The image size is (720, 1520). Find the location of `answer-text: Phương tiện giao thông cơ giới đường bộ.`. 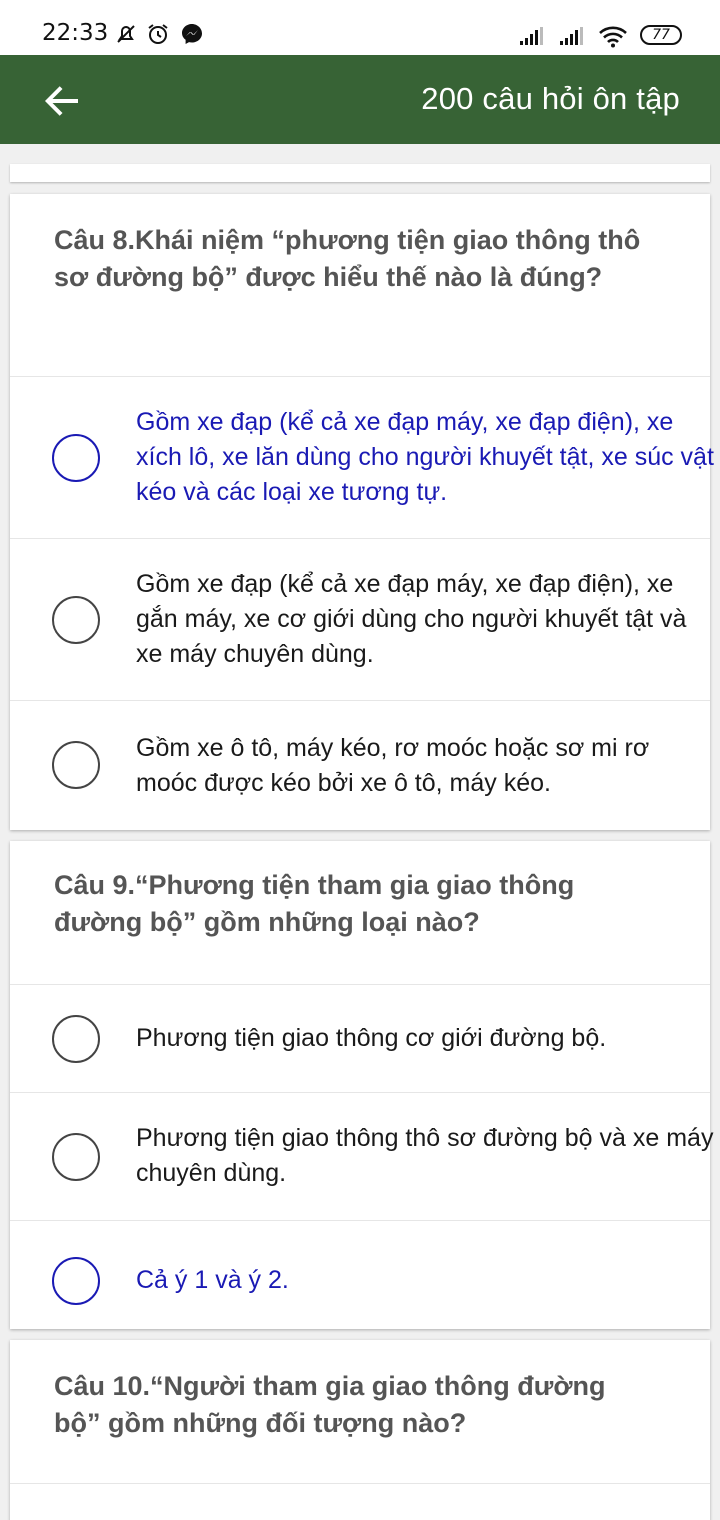

answer-text: Phương tiện giao thông cơ giới đường bộ. is located at coordinates (371, 1038).